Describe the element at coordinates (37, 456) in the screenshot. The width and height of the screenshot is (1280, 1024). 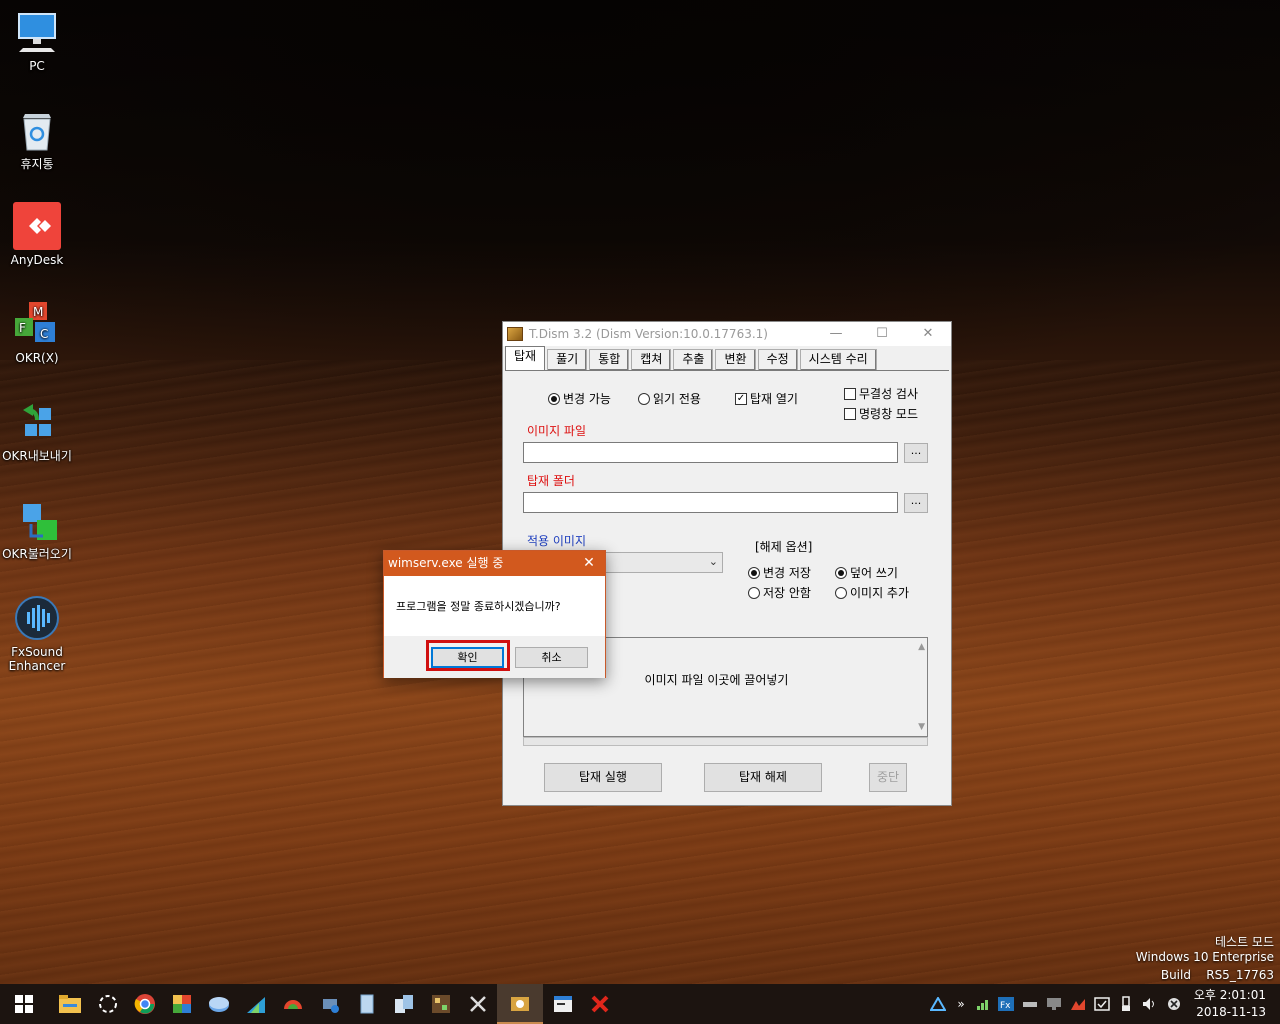
I see `desktop-icon-label: OKR내보내기` at that location.